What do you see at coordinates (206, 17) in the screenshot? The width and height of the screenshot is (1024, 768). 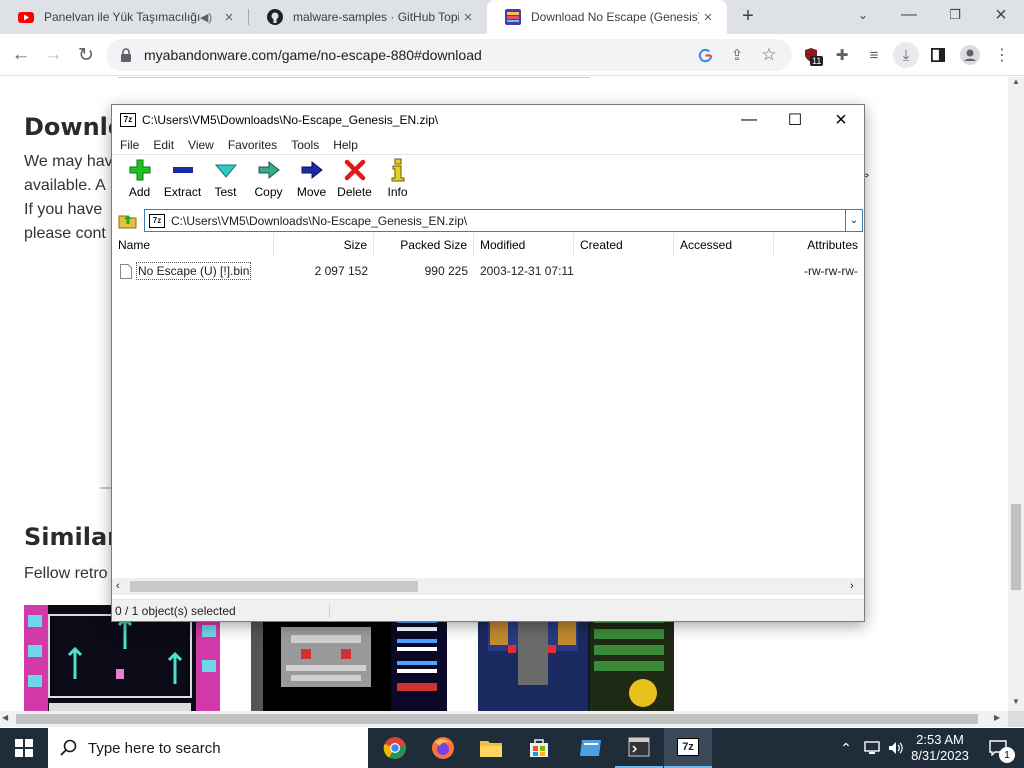 I see `speaker-icon: ◀)` at bounding box center [206, 17].